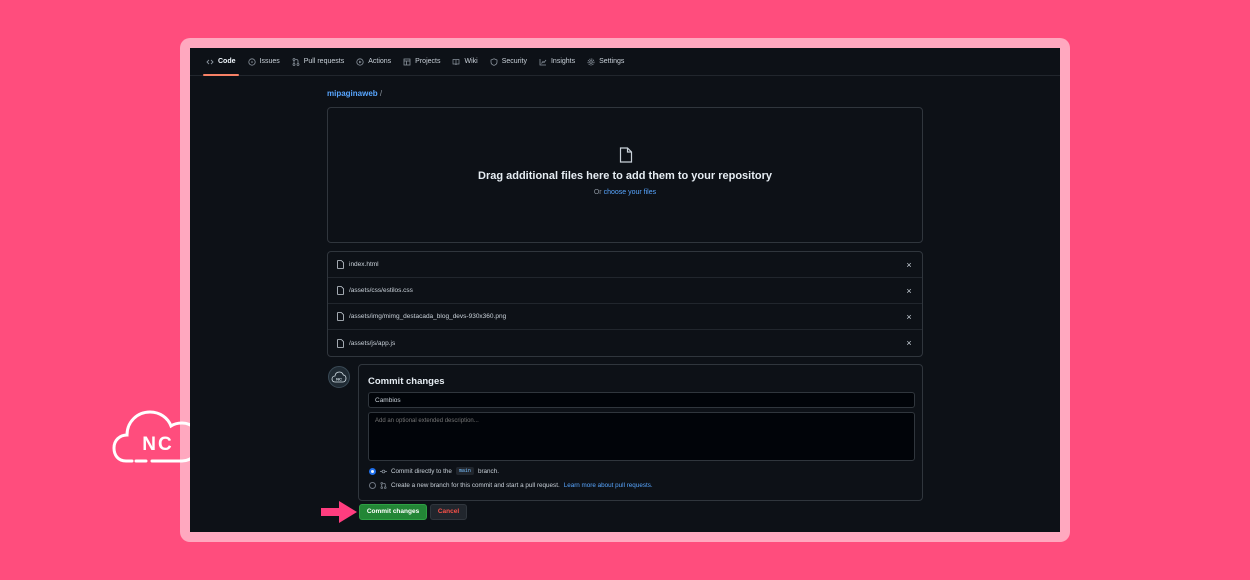 The height and width of the screenshot is (580, 1250). What do you see at coordinates (488, 471) in the screenshot?
I see `commit-direct-suffix: branch.` at bounding box center [488, 471].